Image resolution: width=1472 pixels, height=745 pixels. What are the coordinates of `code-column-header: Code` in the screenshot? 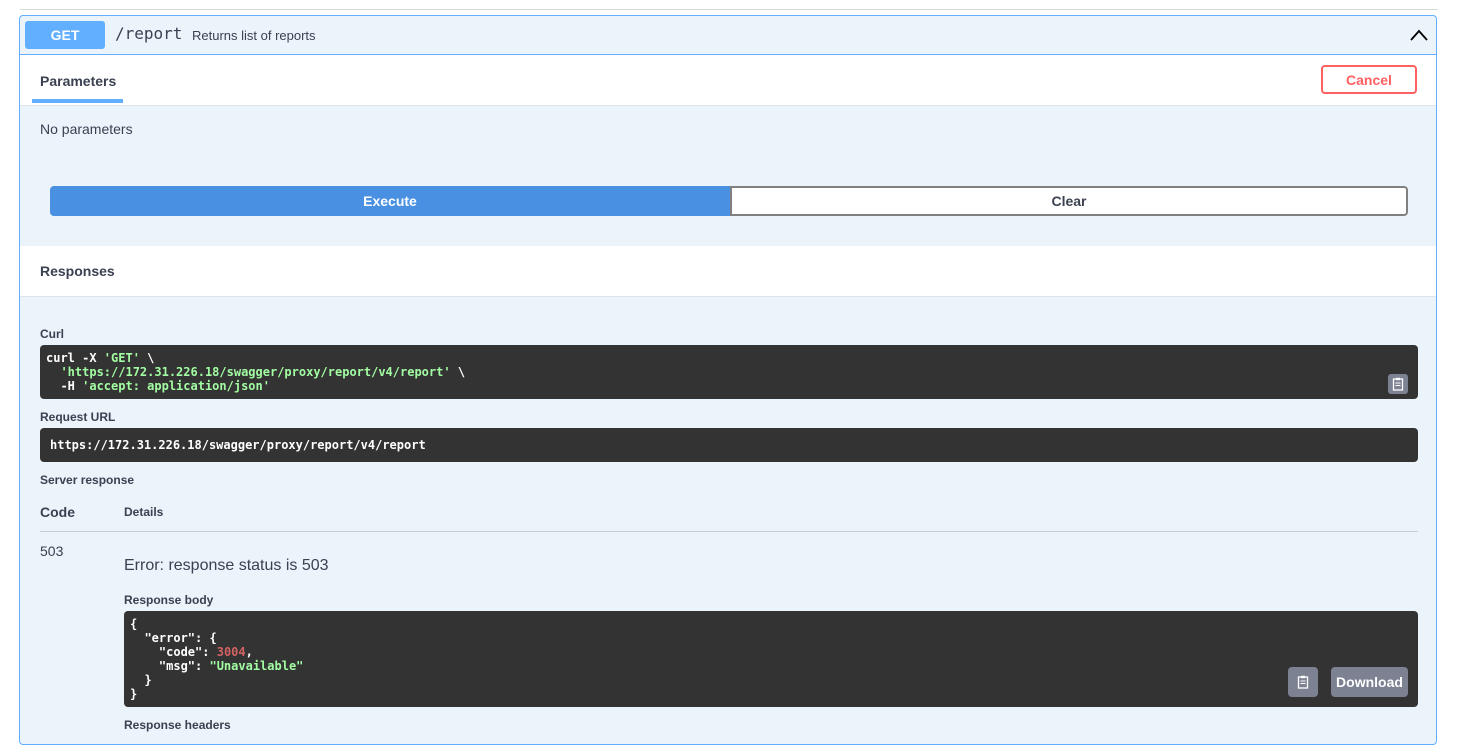 It's located at (57, 512).